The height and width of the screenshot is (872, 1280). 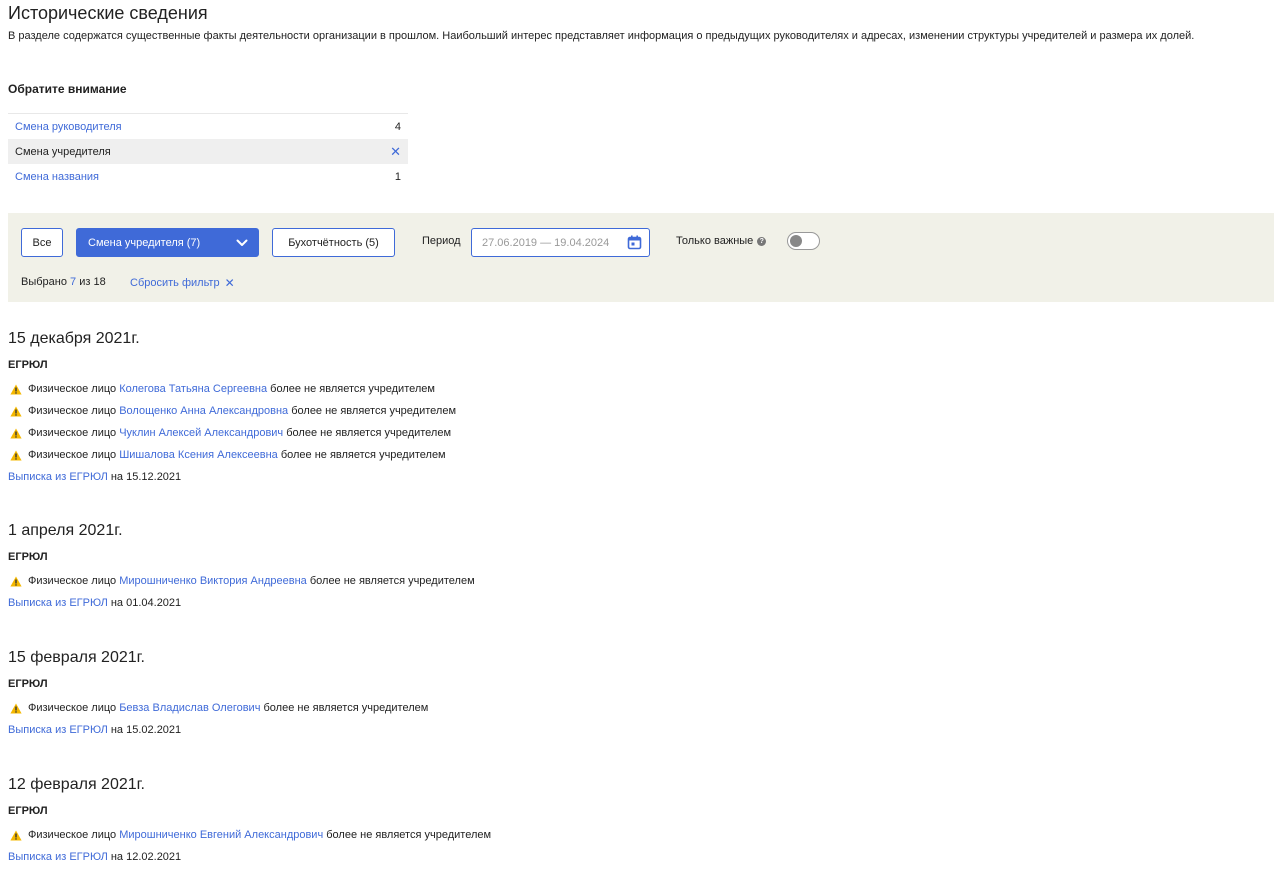 What do you see at coordinates (146, 477) in the screenshot?
I see `extract-date: на 15.12.2021` at bounding box center [146, 477].